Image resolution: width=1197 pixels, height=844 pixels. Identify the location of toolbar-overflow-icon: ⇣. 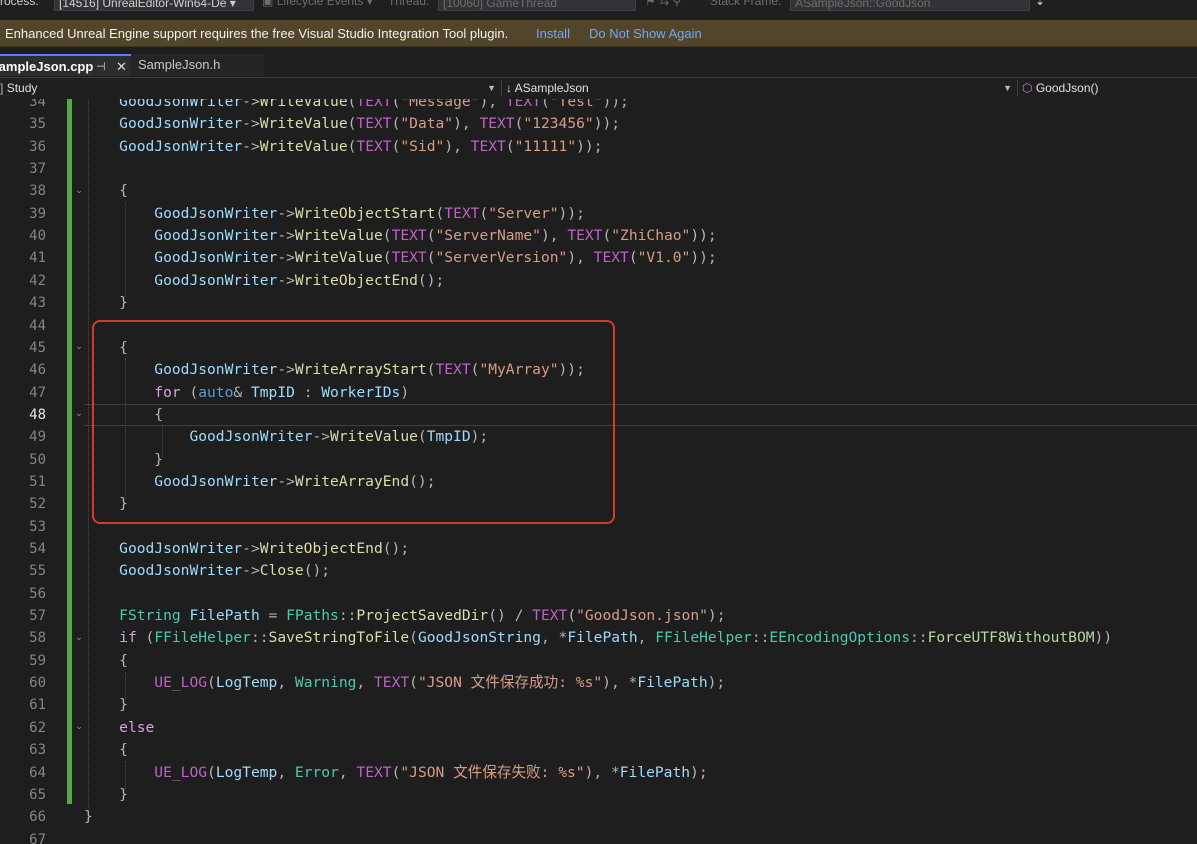
(1040, 4).